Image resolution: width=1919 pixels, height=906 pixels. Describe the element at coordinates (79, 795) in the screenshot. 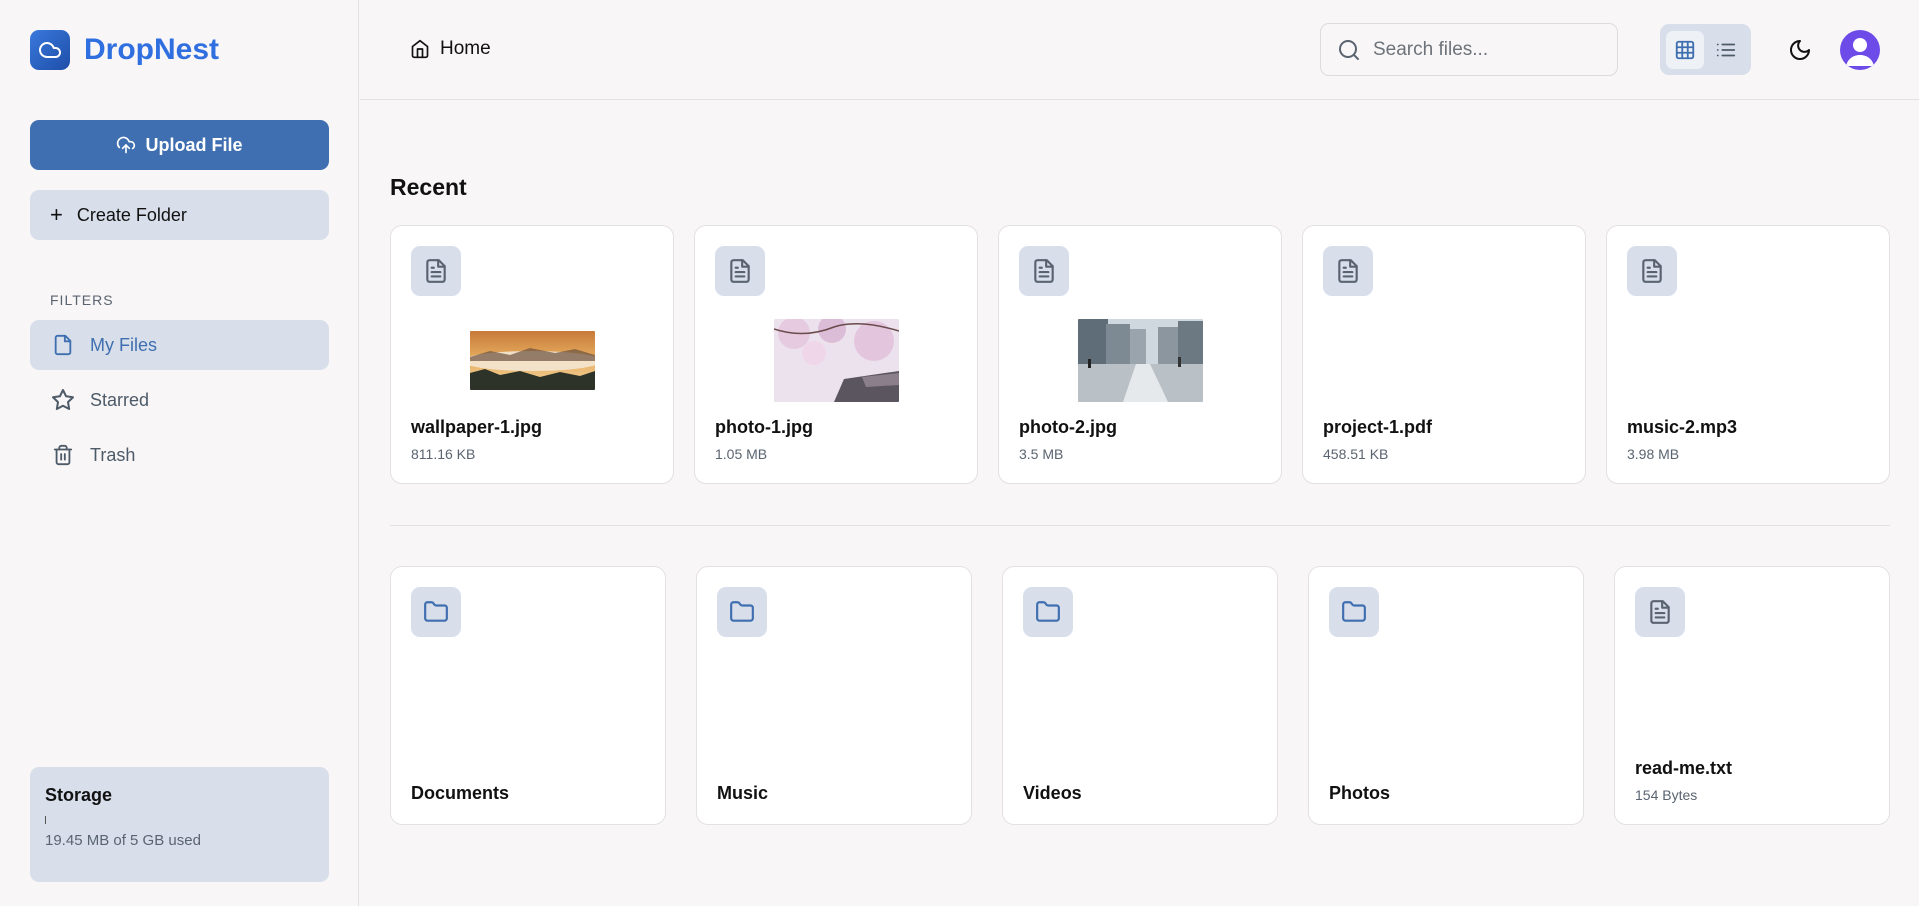

I see `storage-title: Storage` at that location.